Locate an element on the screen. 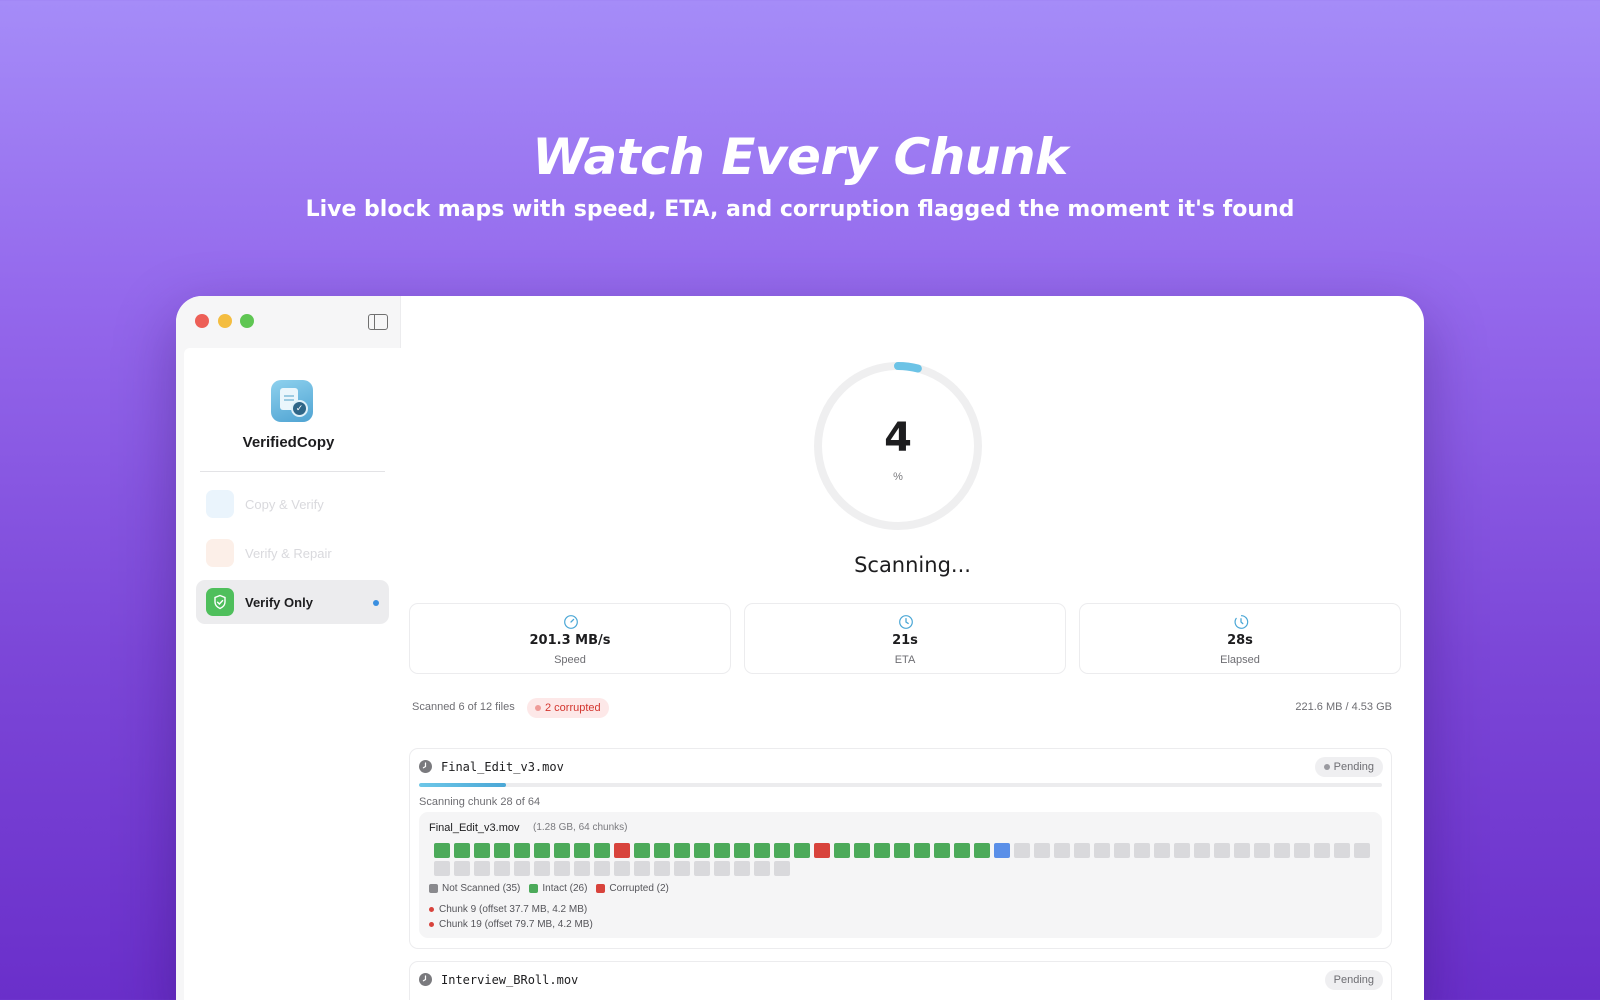 This screenshot has height=1000, width=1600. chunk-caption: Scanning chunk 28 of 64 is located at coordinates (480, 802).